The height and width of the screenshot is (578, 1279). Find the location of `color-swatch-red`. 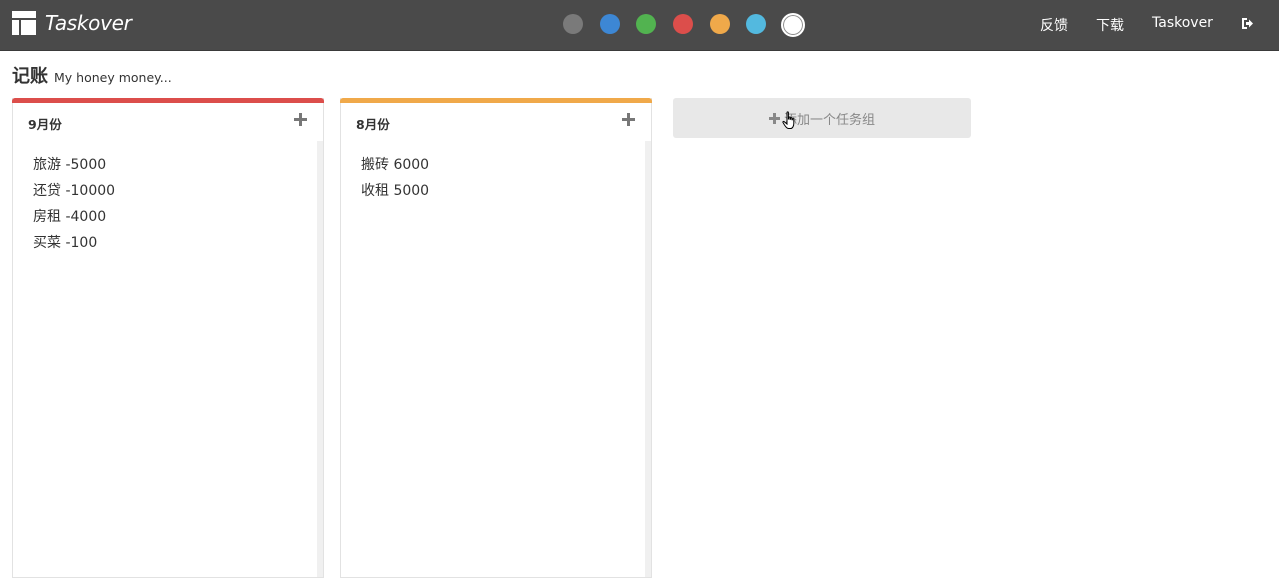

color-swatch-red is located at coordinates (683, 24).